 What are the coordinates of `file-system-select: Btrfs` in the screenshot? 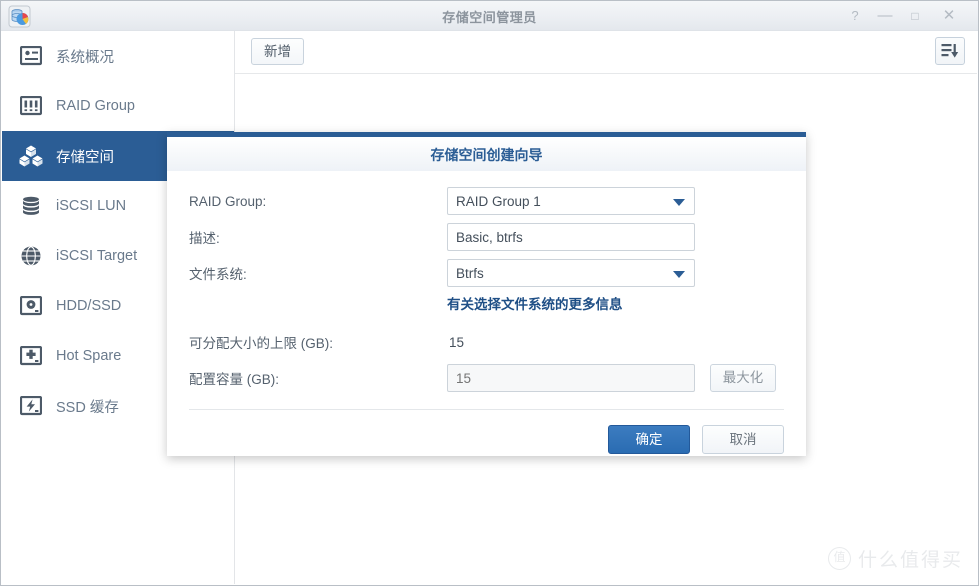 It's located at (571, 273).